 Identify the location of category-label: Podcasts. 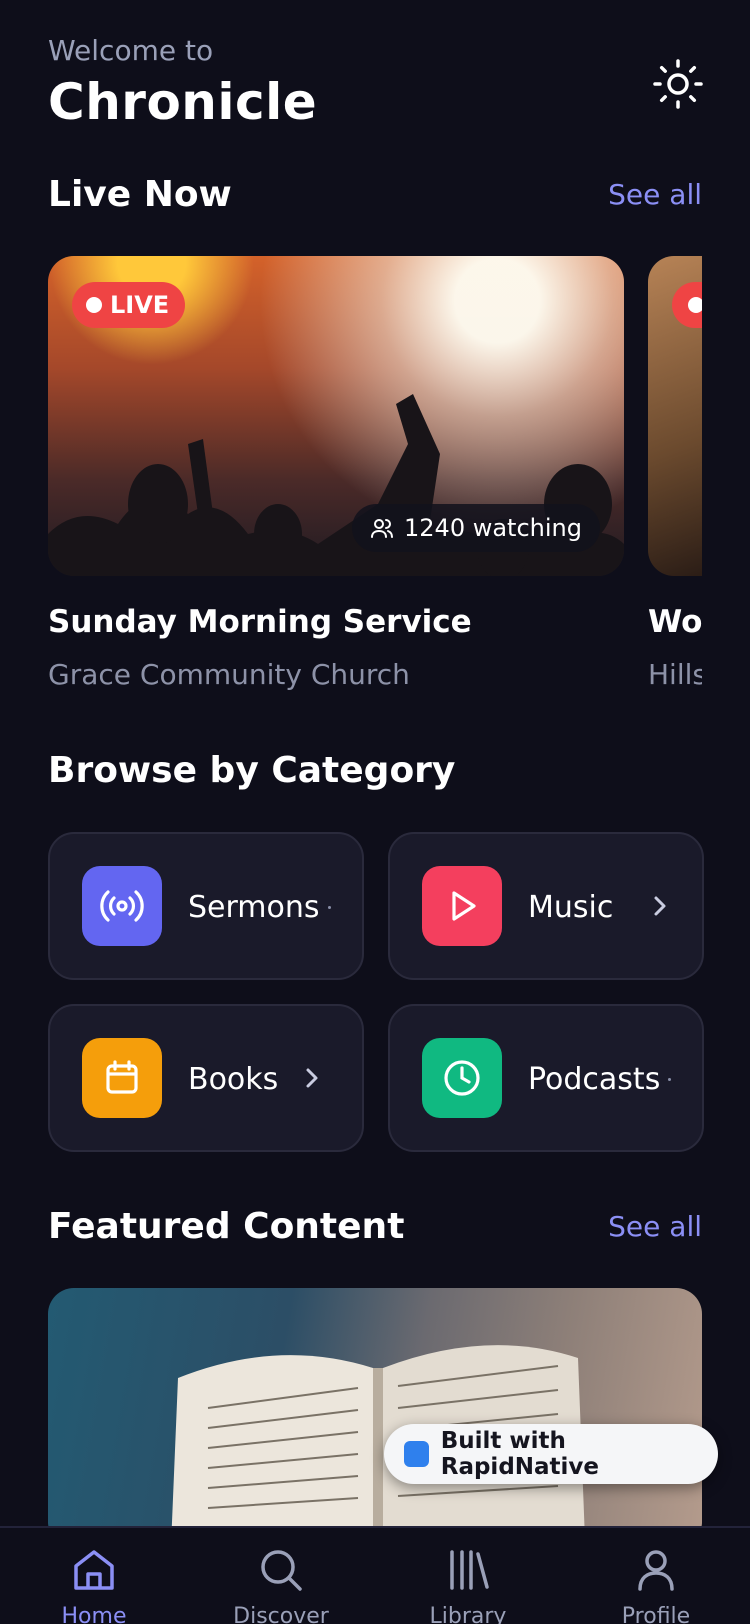
(594, 1079).